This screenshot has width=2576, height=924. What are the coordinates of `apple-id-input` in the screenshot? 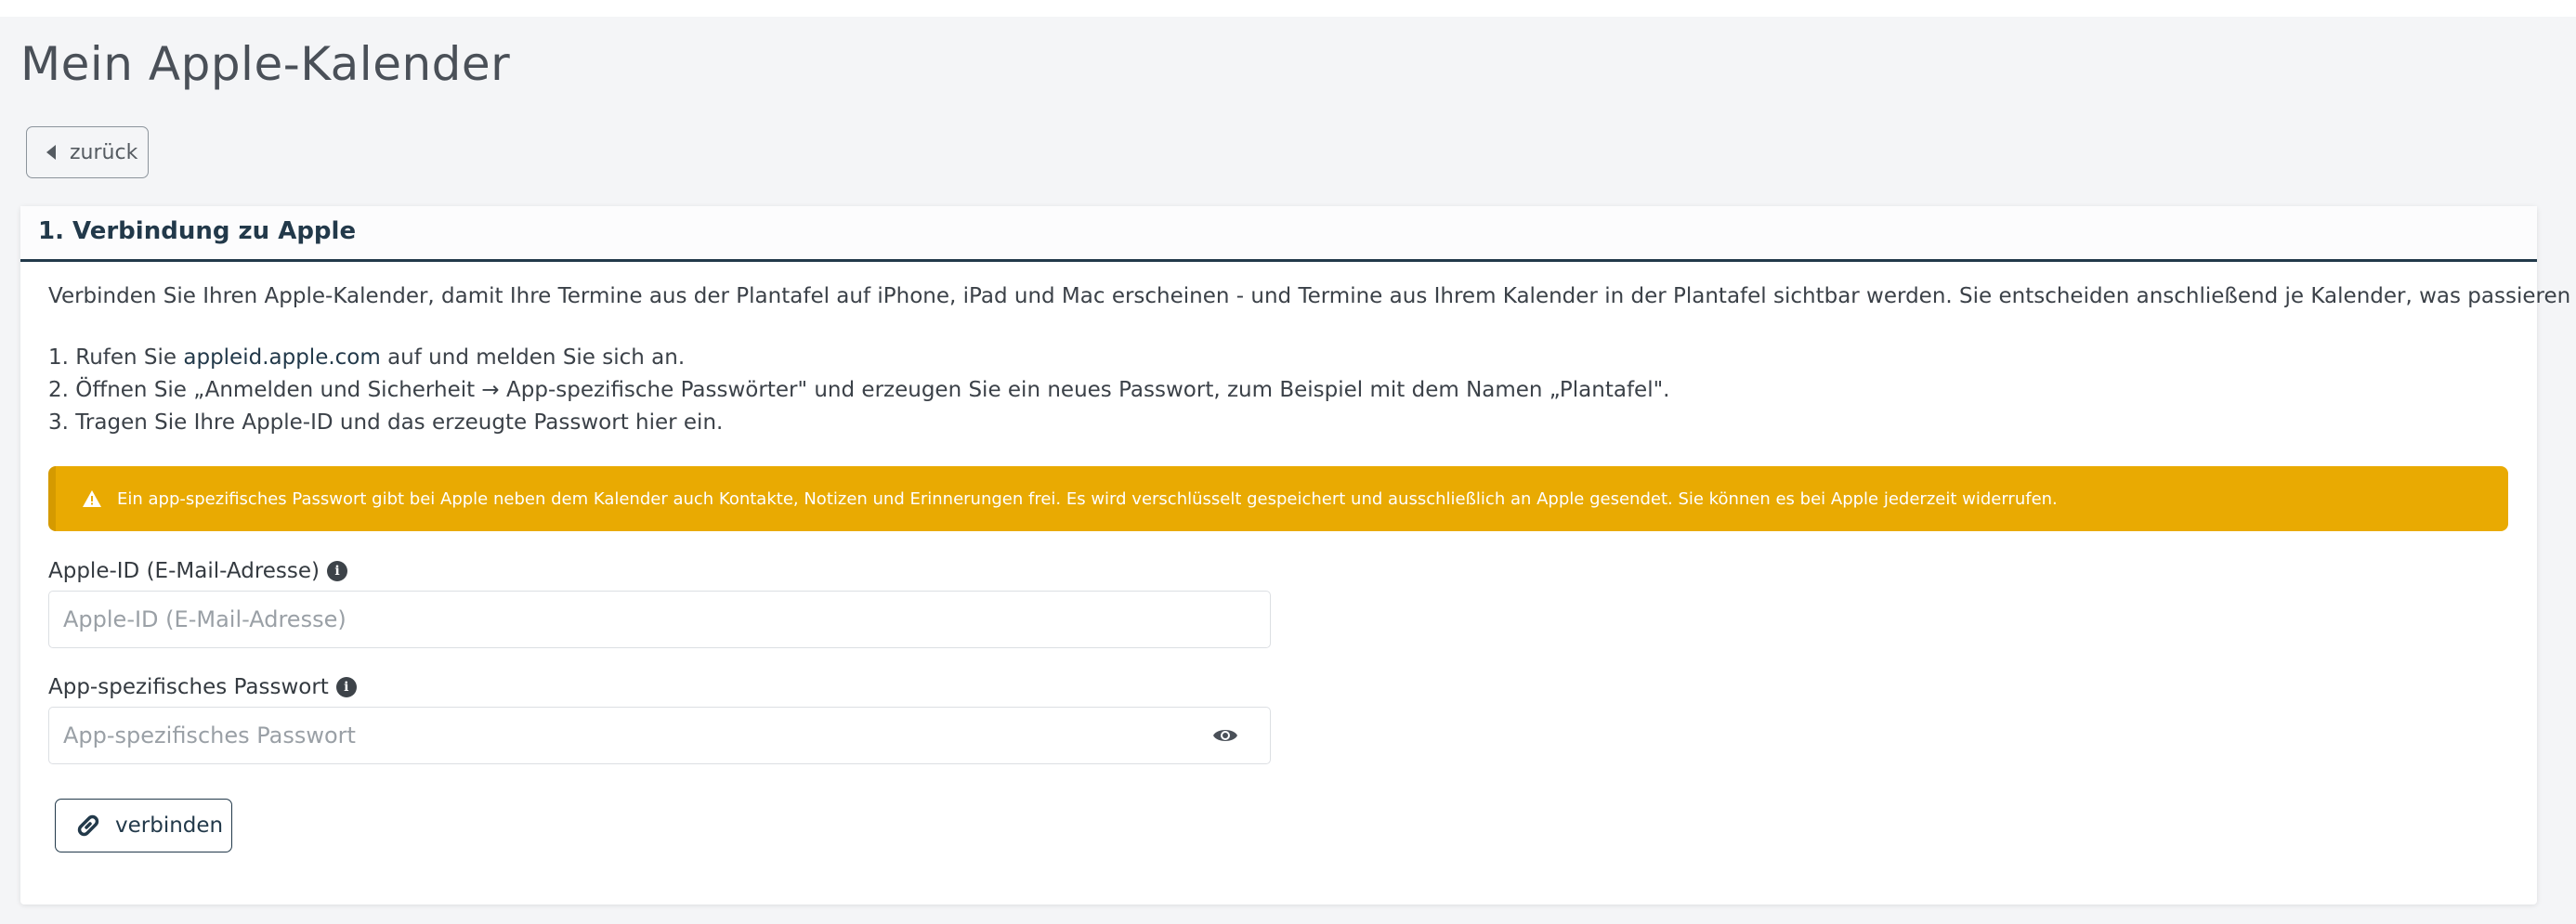 It's located at (659, 619).